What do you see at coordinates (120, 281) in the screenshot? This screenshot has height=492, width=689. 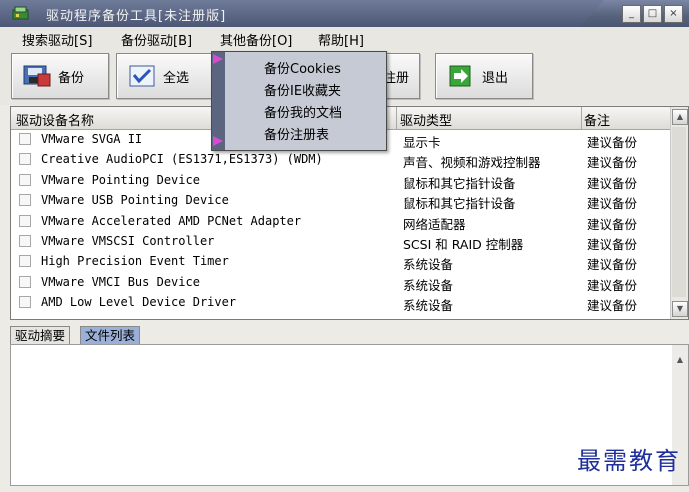 I see `device-name: VMware VMCI Bus Device` at bounding box center [120, 281].